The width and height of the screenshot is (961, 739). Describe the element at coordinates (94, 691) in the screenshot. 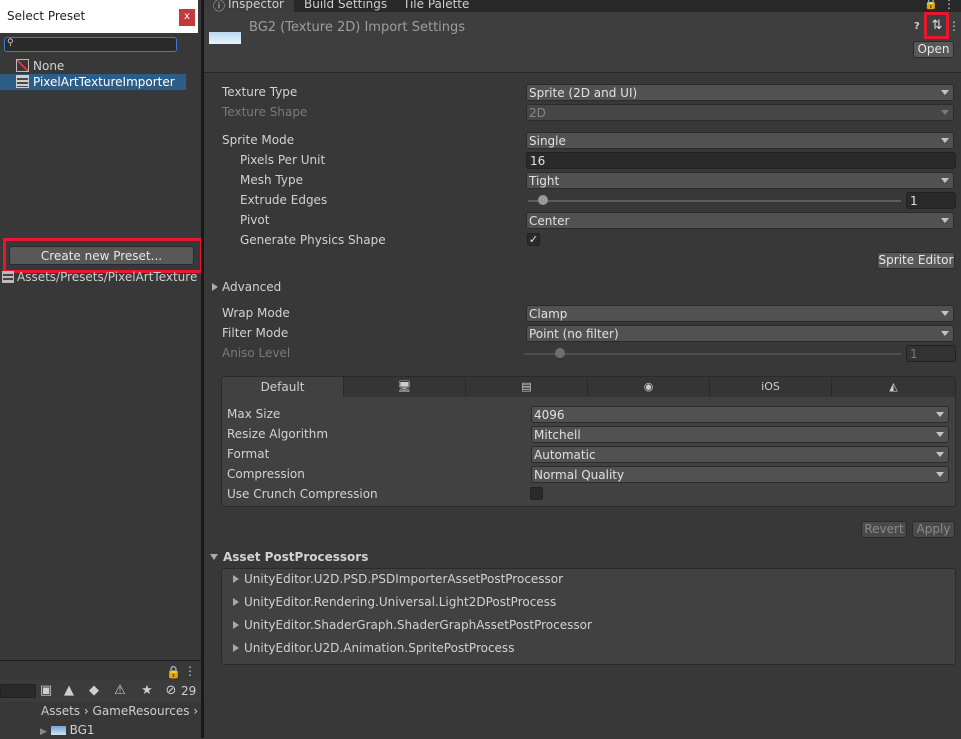

I see `label-tag-icon: ◆` at that location.